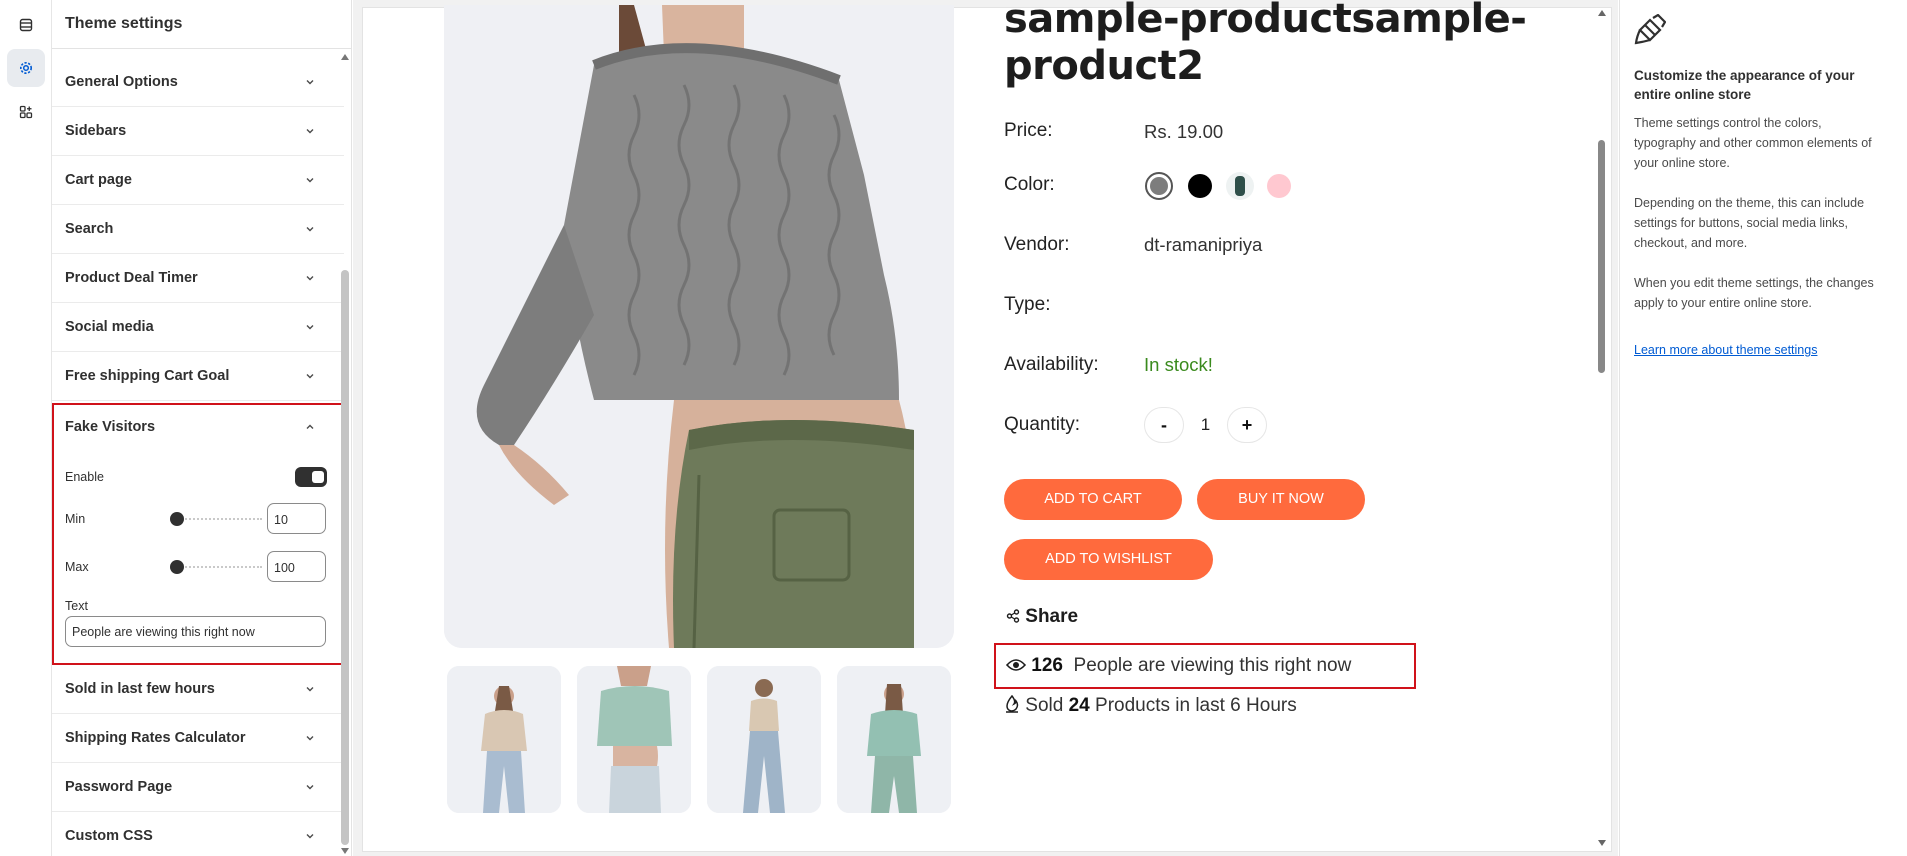 Image resolution: width=1907 pixels, height=856 pixels. I want to click on text-input: People are viewing this right now, so click(195, 631).